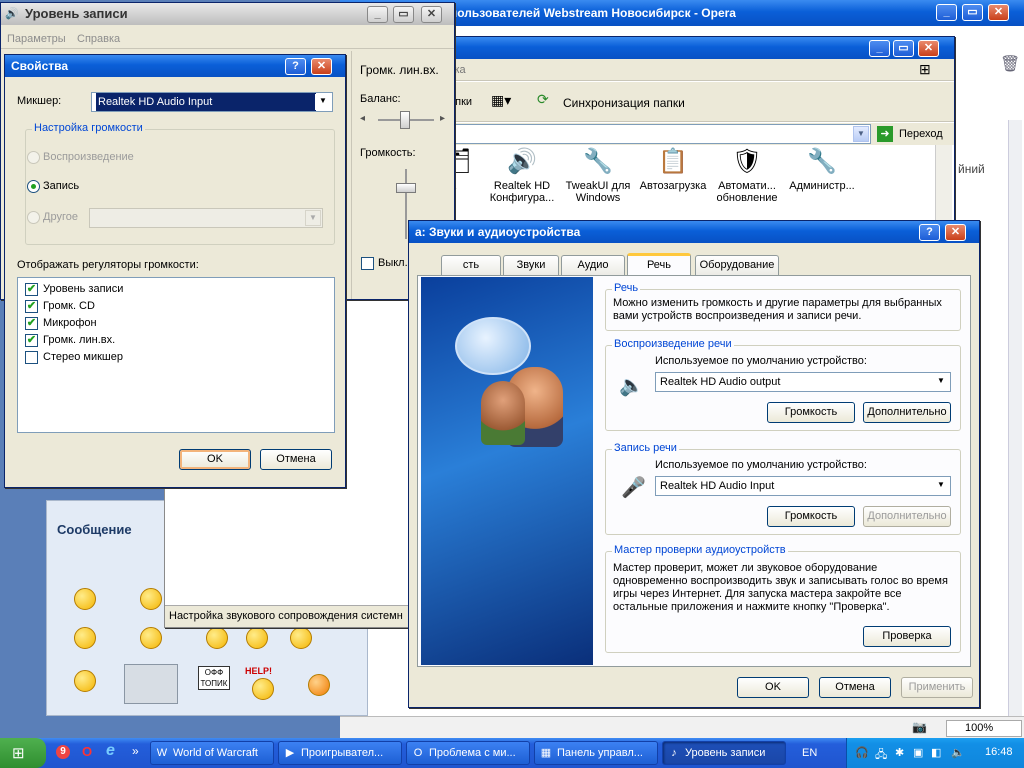 The height and width of the screenshot is (768, 1024). I want to click on record-advanced-button: Дополнительно, so click(907, 516).